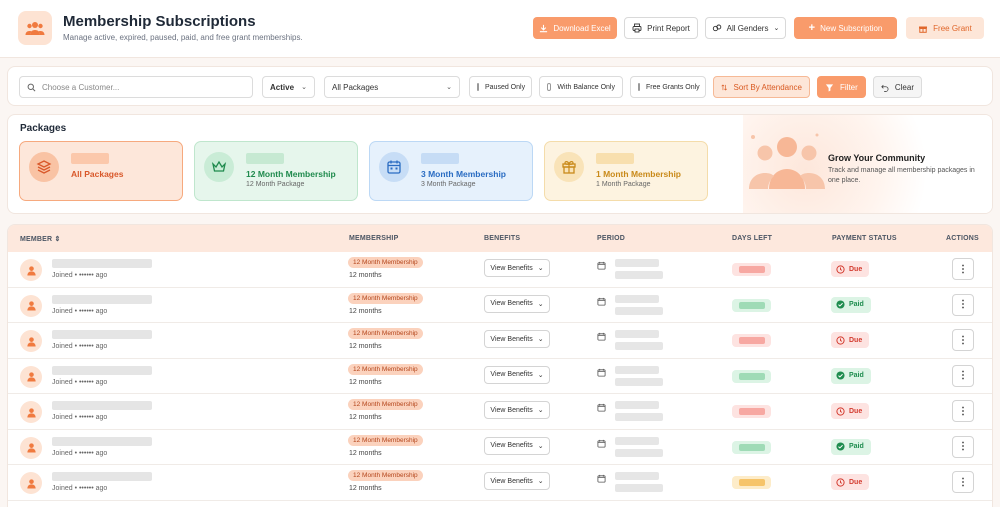 The width and height of the screenshot is (1000, 507). I want to click on packages-title: Packages, so click(43, 128).